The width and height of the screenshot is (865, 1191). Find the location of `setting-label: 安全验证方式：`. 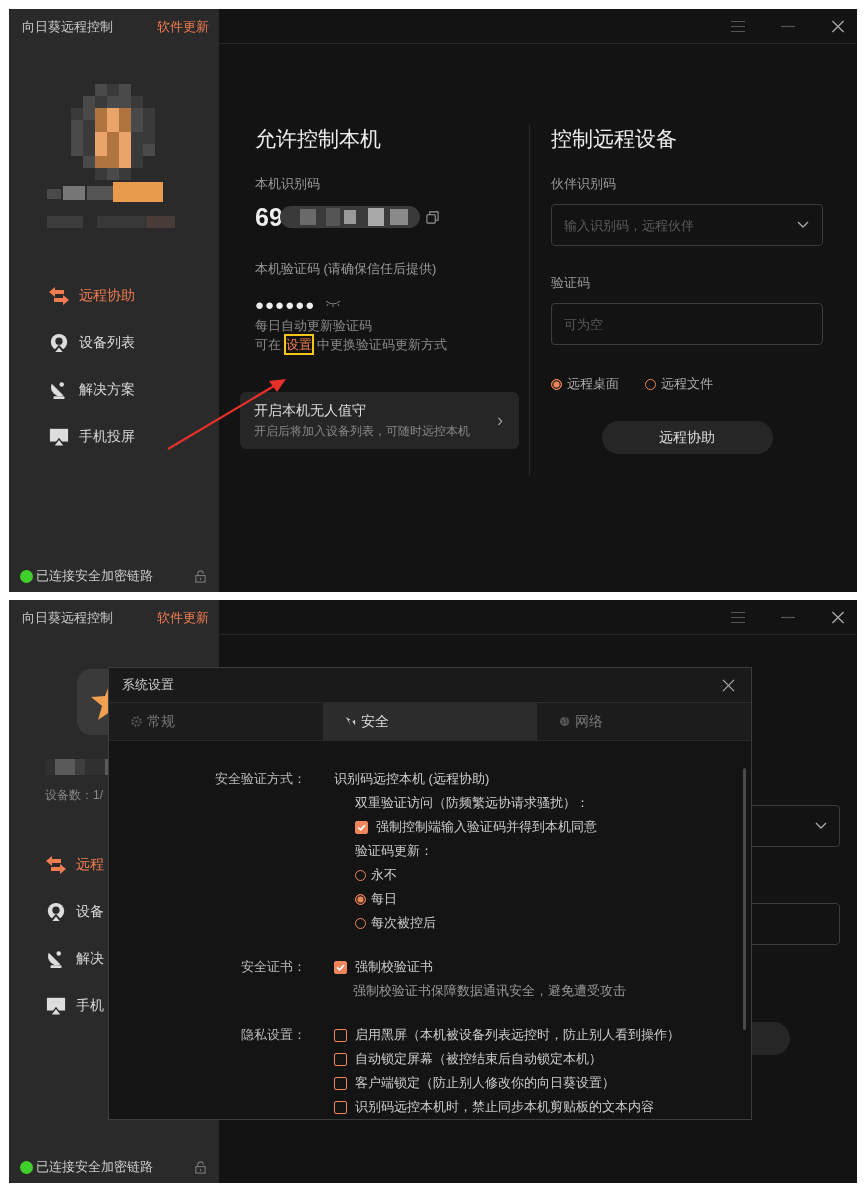

setting-label: 安全验证方式： is located at coordinates (260, 779).